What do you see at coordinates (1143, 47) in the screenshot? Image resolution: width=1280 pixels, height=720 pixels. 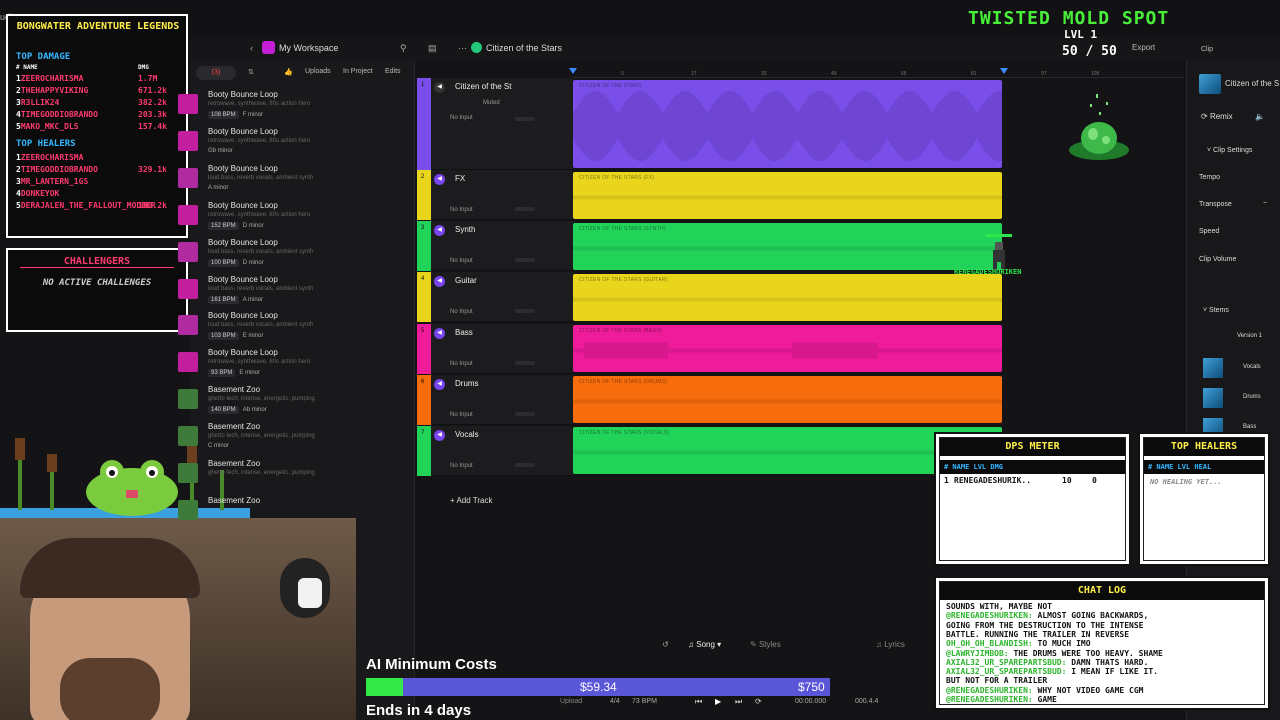 I see `export-button: Export` at bounding box center [1143, 47].